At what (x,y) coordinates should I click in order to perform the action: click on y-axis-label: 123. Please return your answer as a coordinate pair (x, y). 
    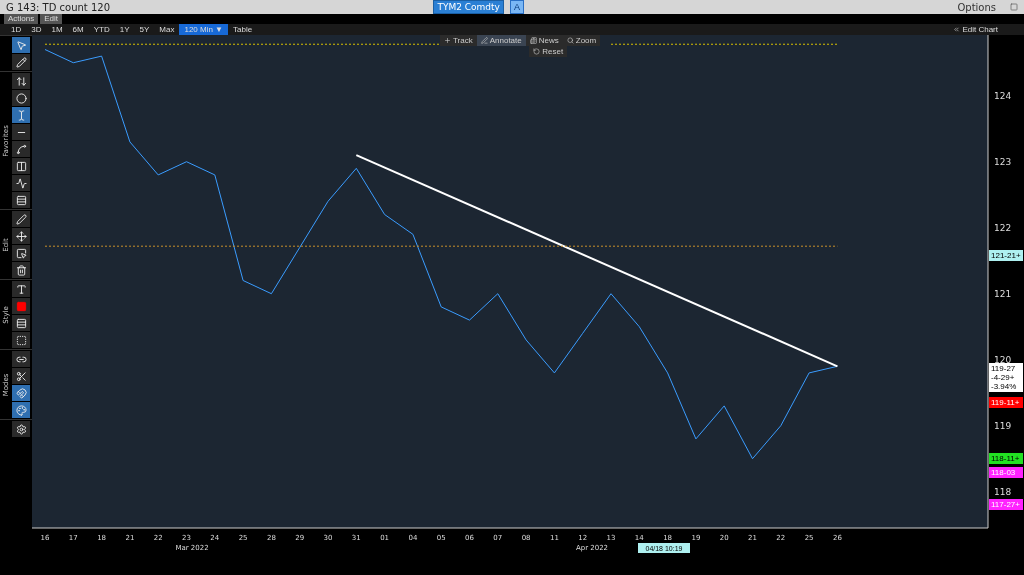
    Looking at the image, I should click on (1003, 161).